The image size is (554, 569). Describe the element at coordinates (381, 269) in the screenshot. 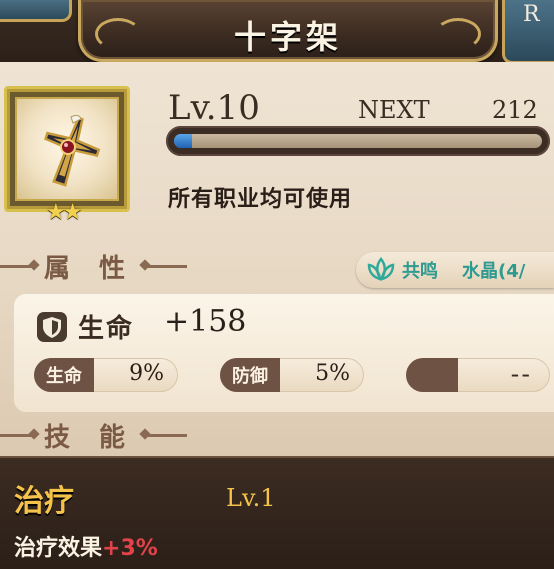

I see `resonance-leaf-icon` at that location.